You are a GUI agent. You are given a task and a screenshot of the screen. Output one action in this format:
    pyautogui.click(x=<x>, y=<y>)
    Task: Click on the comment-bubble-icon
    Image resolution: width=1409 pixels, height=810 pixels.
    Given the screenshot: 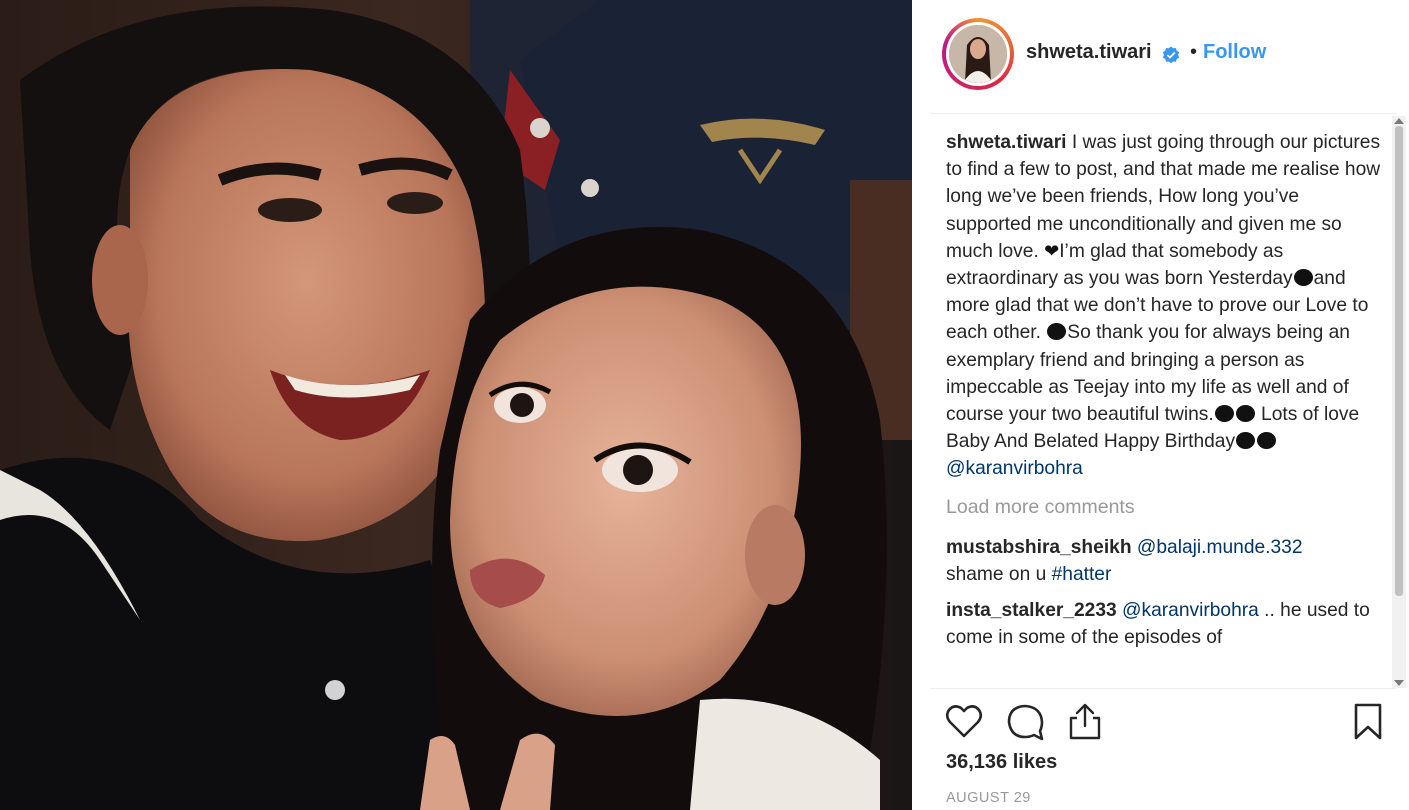 What is the action you would take?
    pyautogui.click(x=1026, y=722)
    